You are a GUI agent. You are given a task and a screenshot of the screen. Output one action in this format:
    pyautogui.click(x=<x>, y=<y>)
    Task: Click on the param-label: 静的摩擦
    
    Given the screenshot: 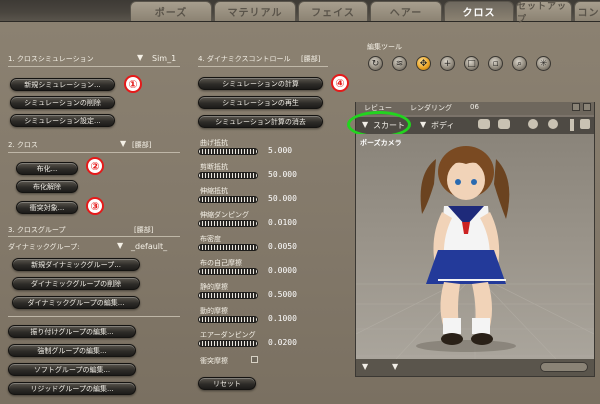 What is the action you would take?
    pyautogui.click(x=214, y=287)
    